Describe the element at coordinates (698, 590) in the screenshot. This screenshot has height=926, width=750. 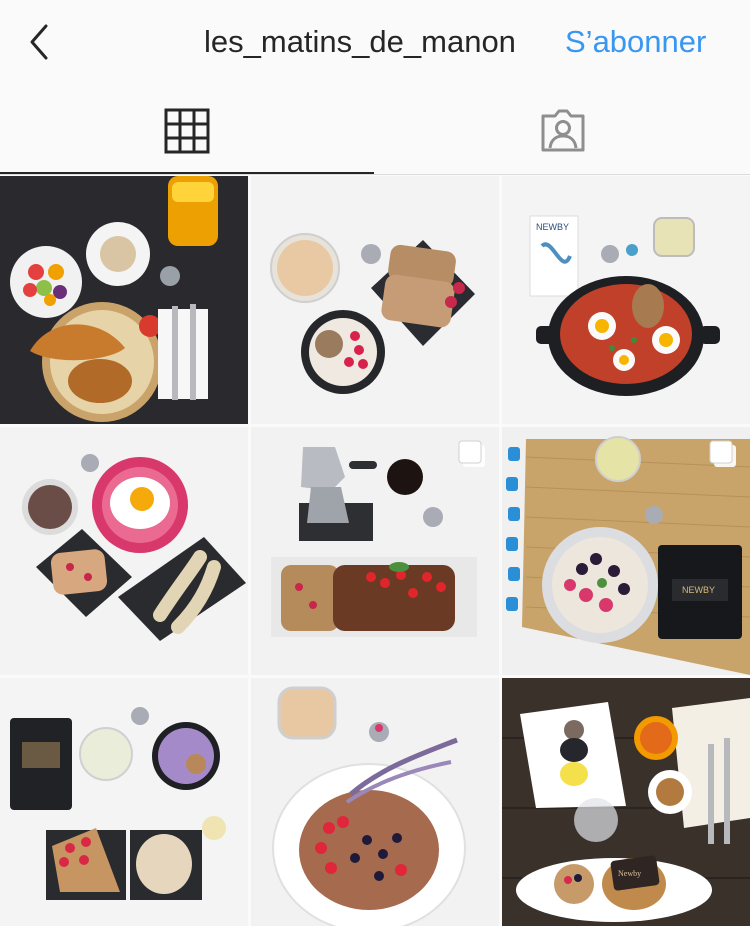
I see `tea-bag-brand: NEWBY` at that location.